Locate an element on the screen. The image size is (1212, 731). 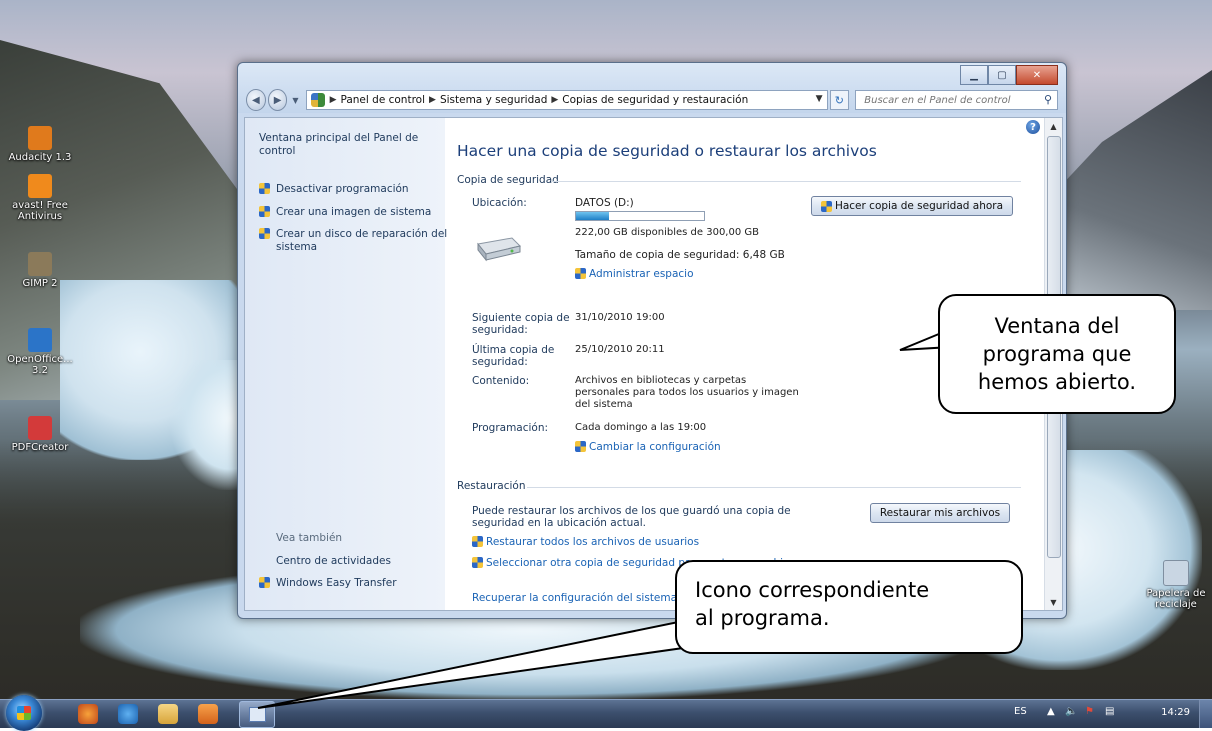
callout-window-note: Ventana del programa que hemos abierto. is located at coordinates (1057, 354).